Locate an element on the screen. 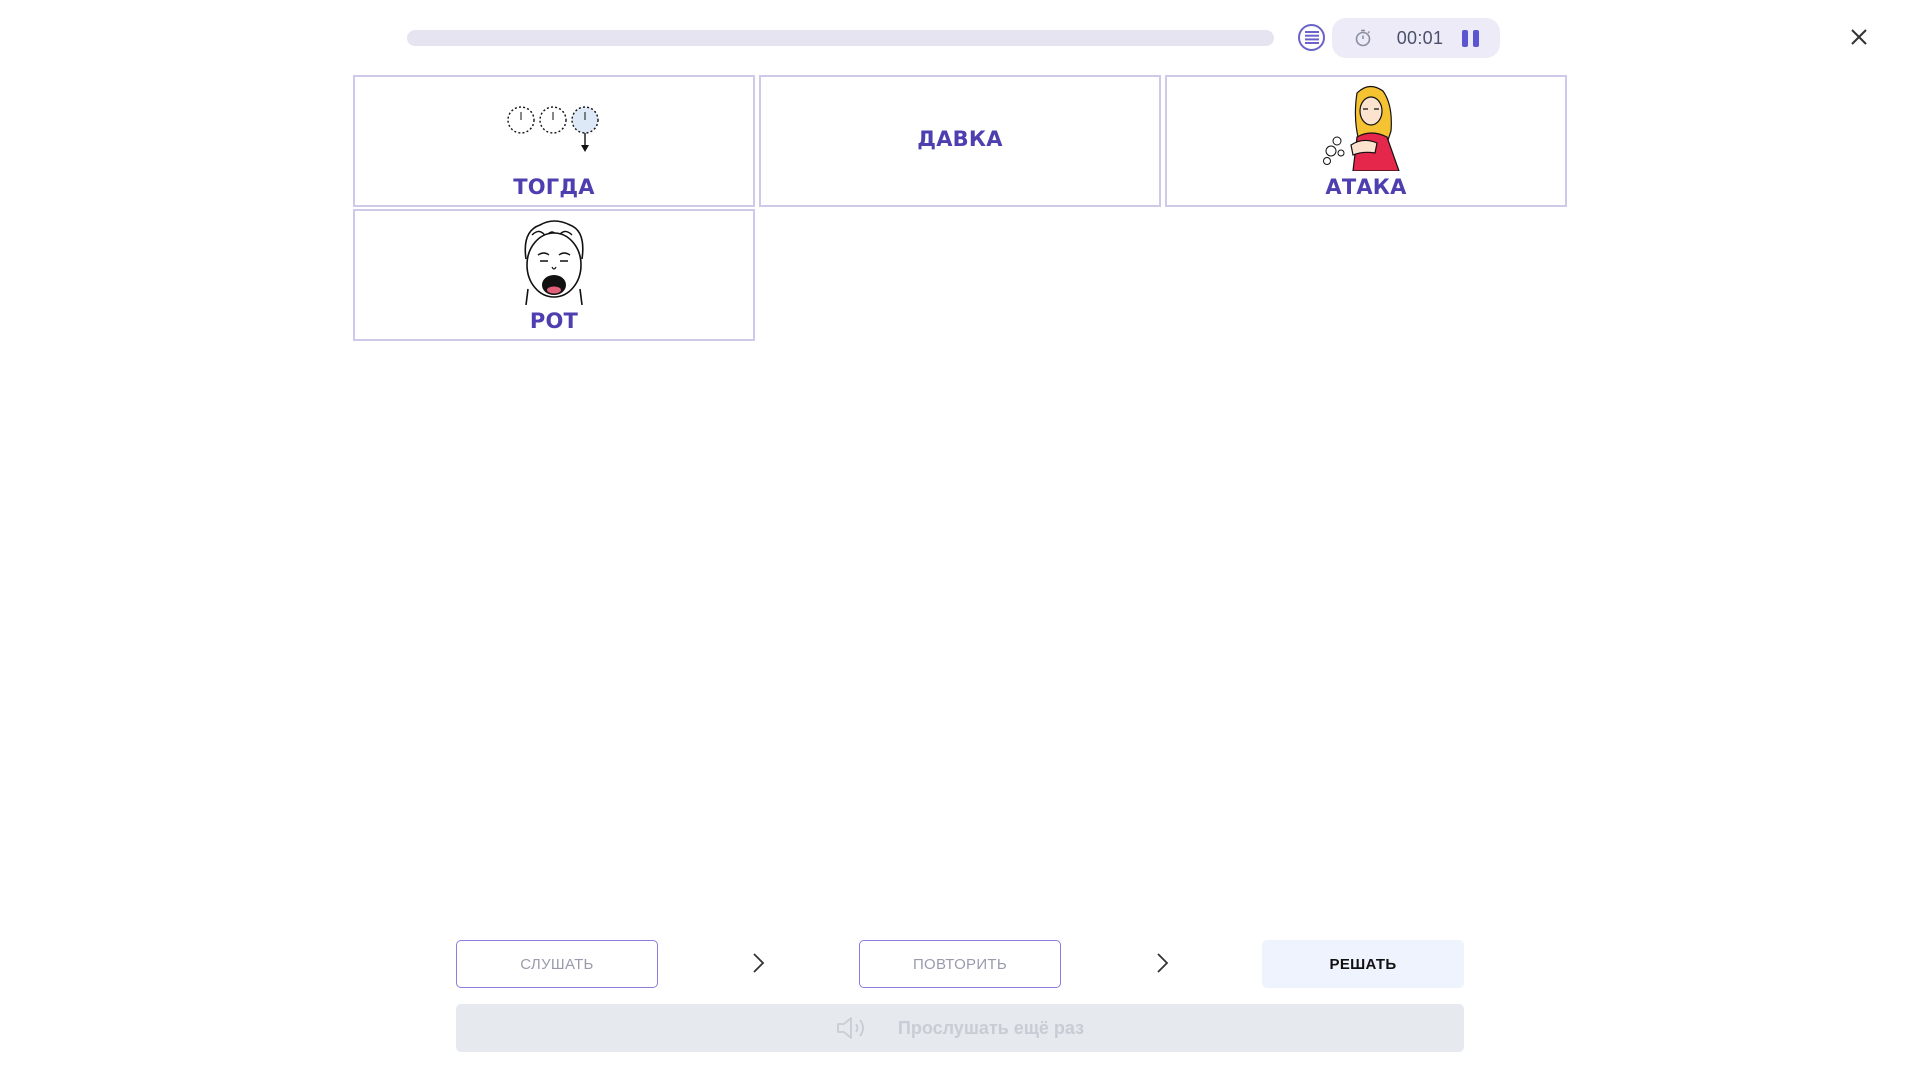 This screenshot has width=1920, height=1080. timer-value: 00:01 is located at coordinates (1420, 38).